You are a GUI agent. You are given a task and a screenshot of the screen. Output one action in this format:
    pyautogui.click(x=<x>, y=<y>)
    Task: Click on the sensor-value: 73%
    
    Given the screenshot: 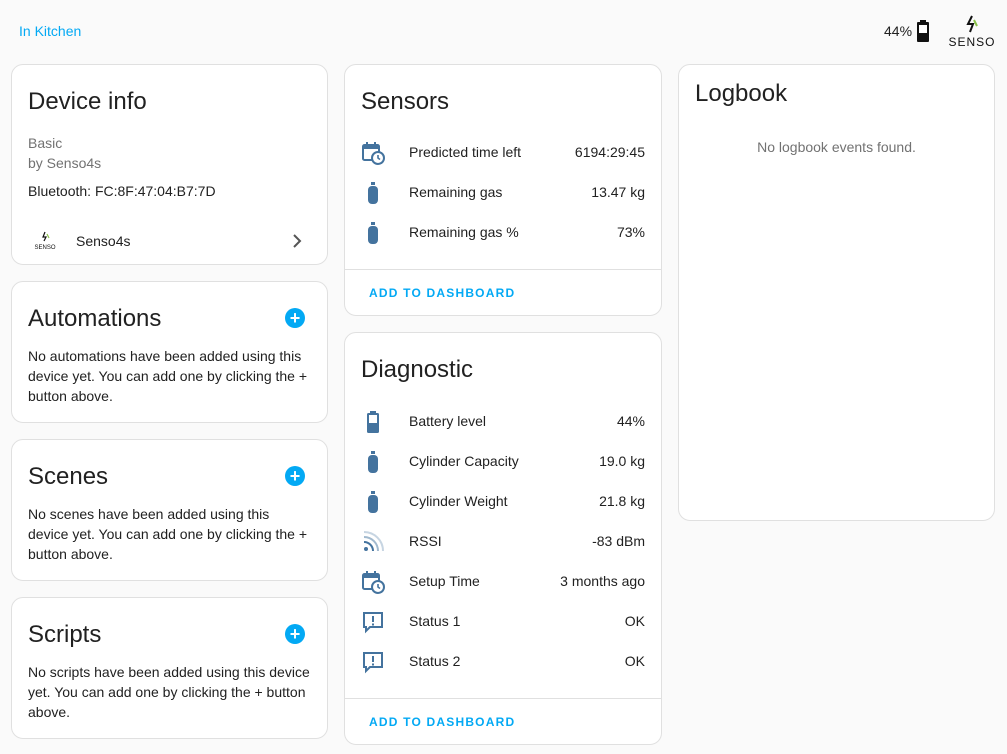 What is the action you would take?
    pyautogui.click(x=630, y=232)
    